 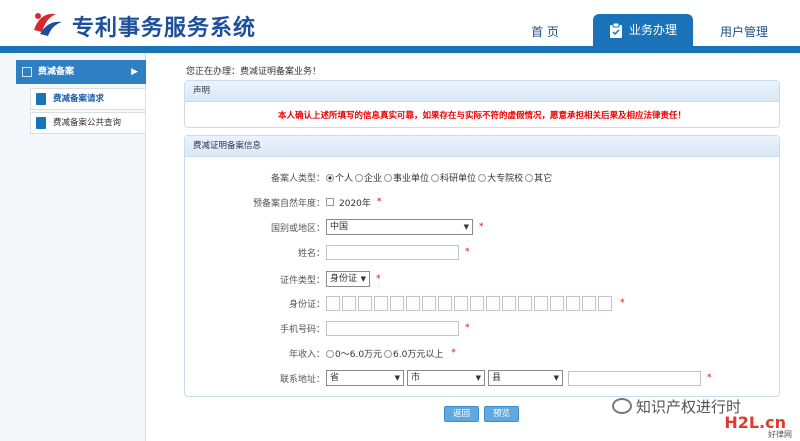 I want to click on statement-title: 声明, so click(x=482, y=91).